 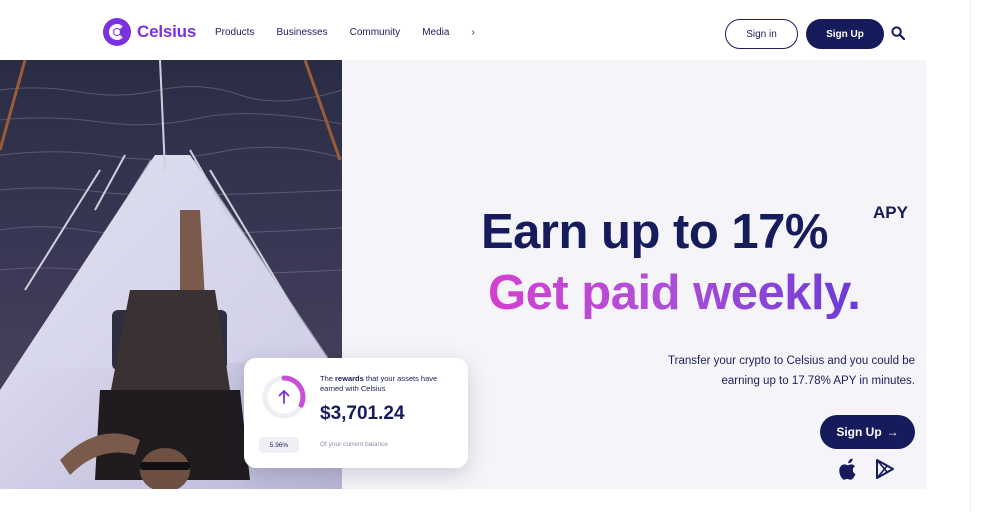 What do you see at coordinates (970, 256) in the screenshot?
I see `page-edge-divider` at bounding box center [970, 256].